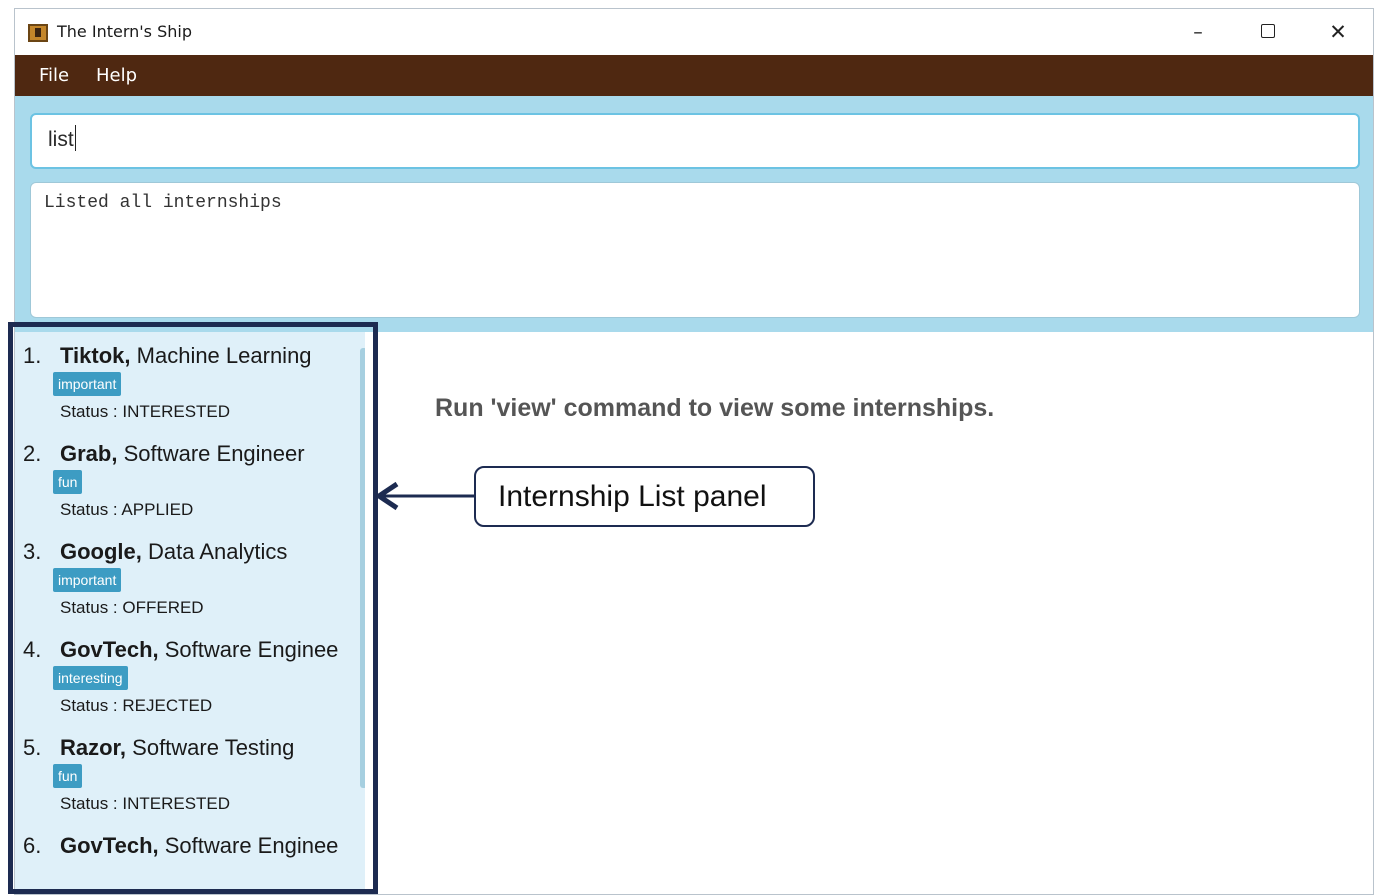 The height and width of the screenshot is (895, 1376). Describe the element at coordinates (163, 203) in the screenshot. I see `result-text: Listed all internships` at that location.